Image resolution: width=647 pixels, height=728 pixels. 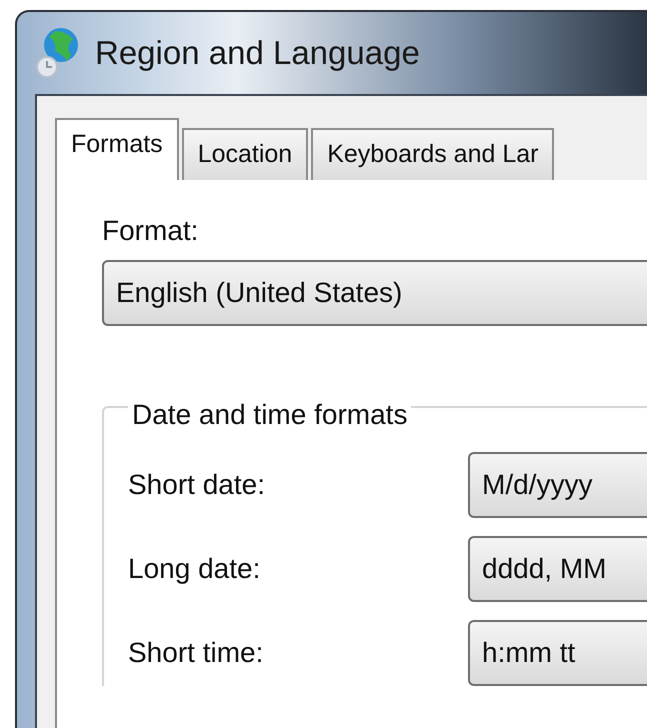 What do you see at coordinates (257, 53) in the screenshot?
I see `window-title: Region and Language` at bounding box center [257, 53].